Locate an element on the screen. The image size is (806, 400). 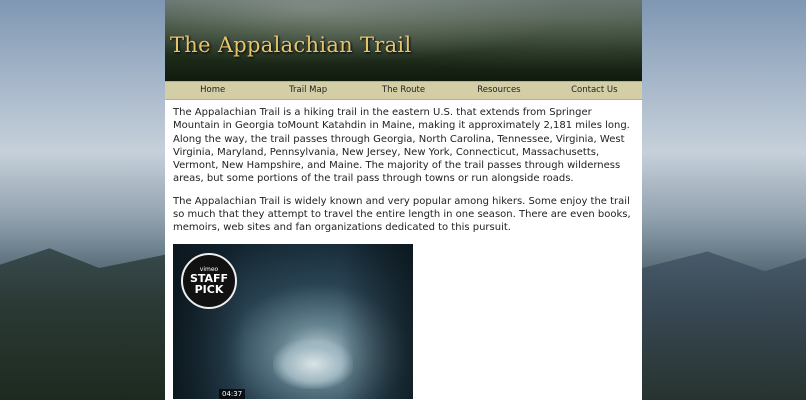
staff-pick-badge-icon: vimeo STAFF PICK is located at coordinates (209, 280).